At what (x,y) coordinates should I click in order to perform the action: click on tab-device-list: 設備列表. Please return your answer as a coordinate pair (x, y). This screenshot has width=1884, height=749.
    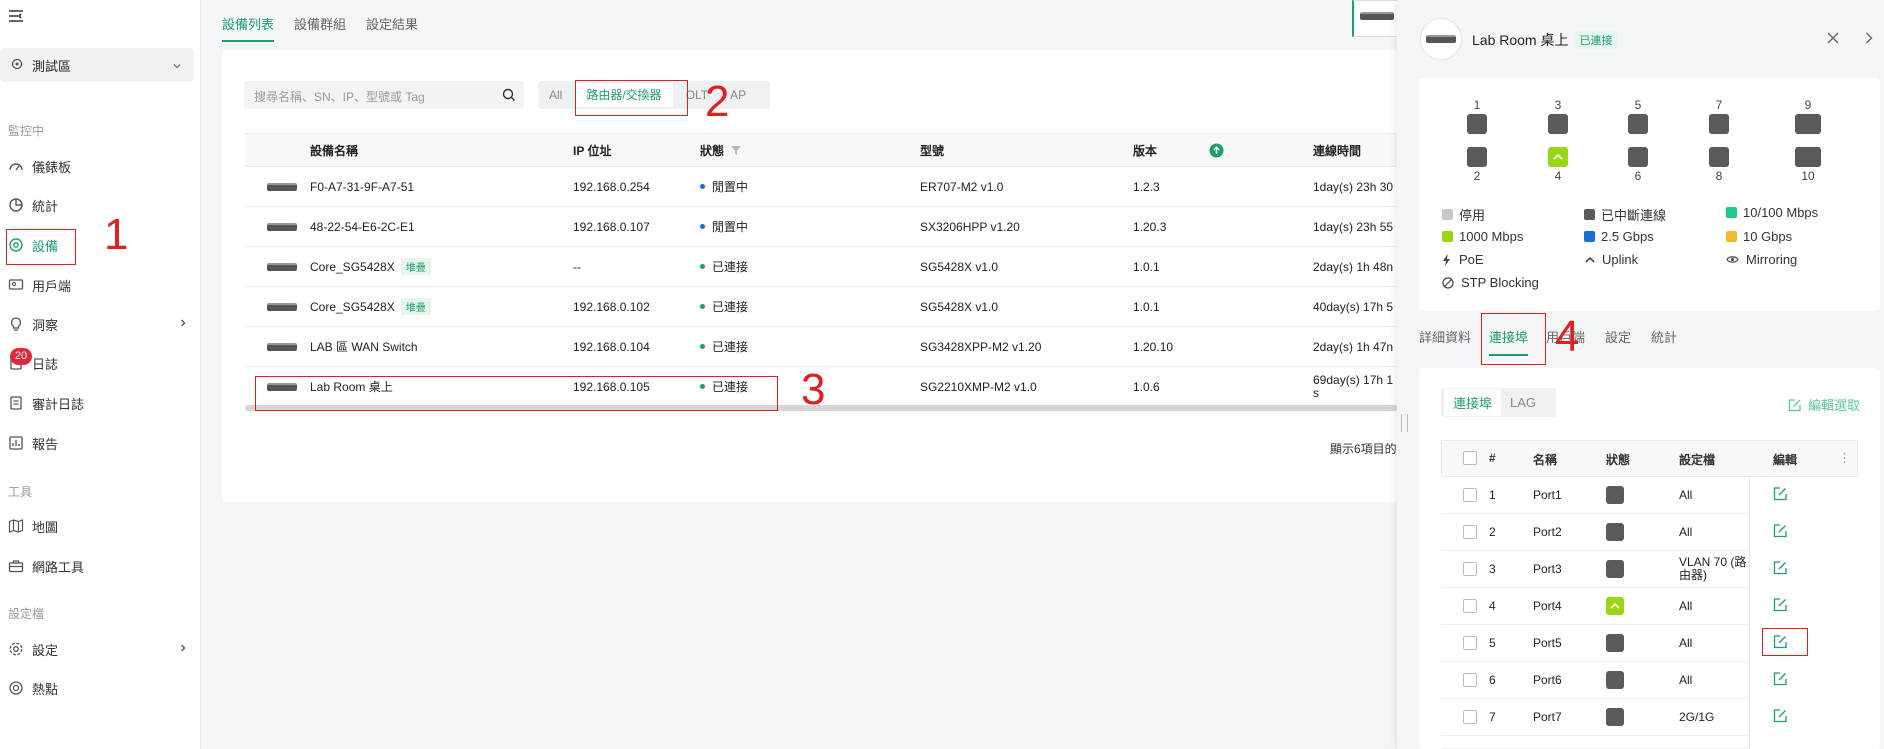
    Looking at the image, I should click on (248, 28).